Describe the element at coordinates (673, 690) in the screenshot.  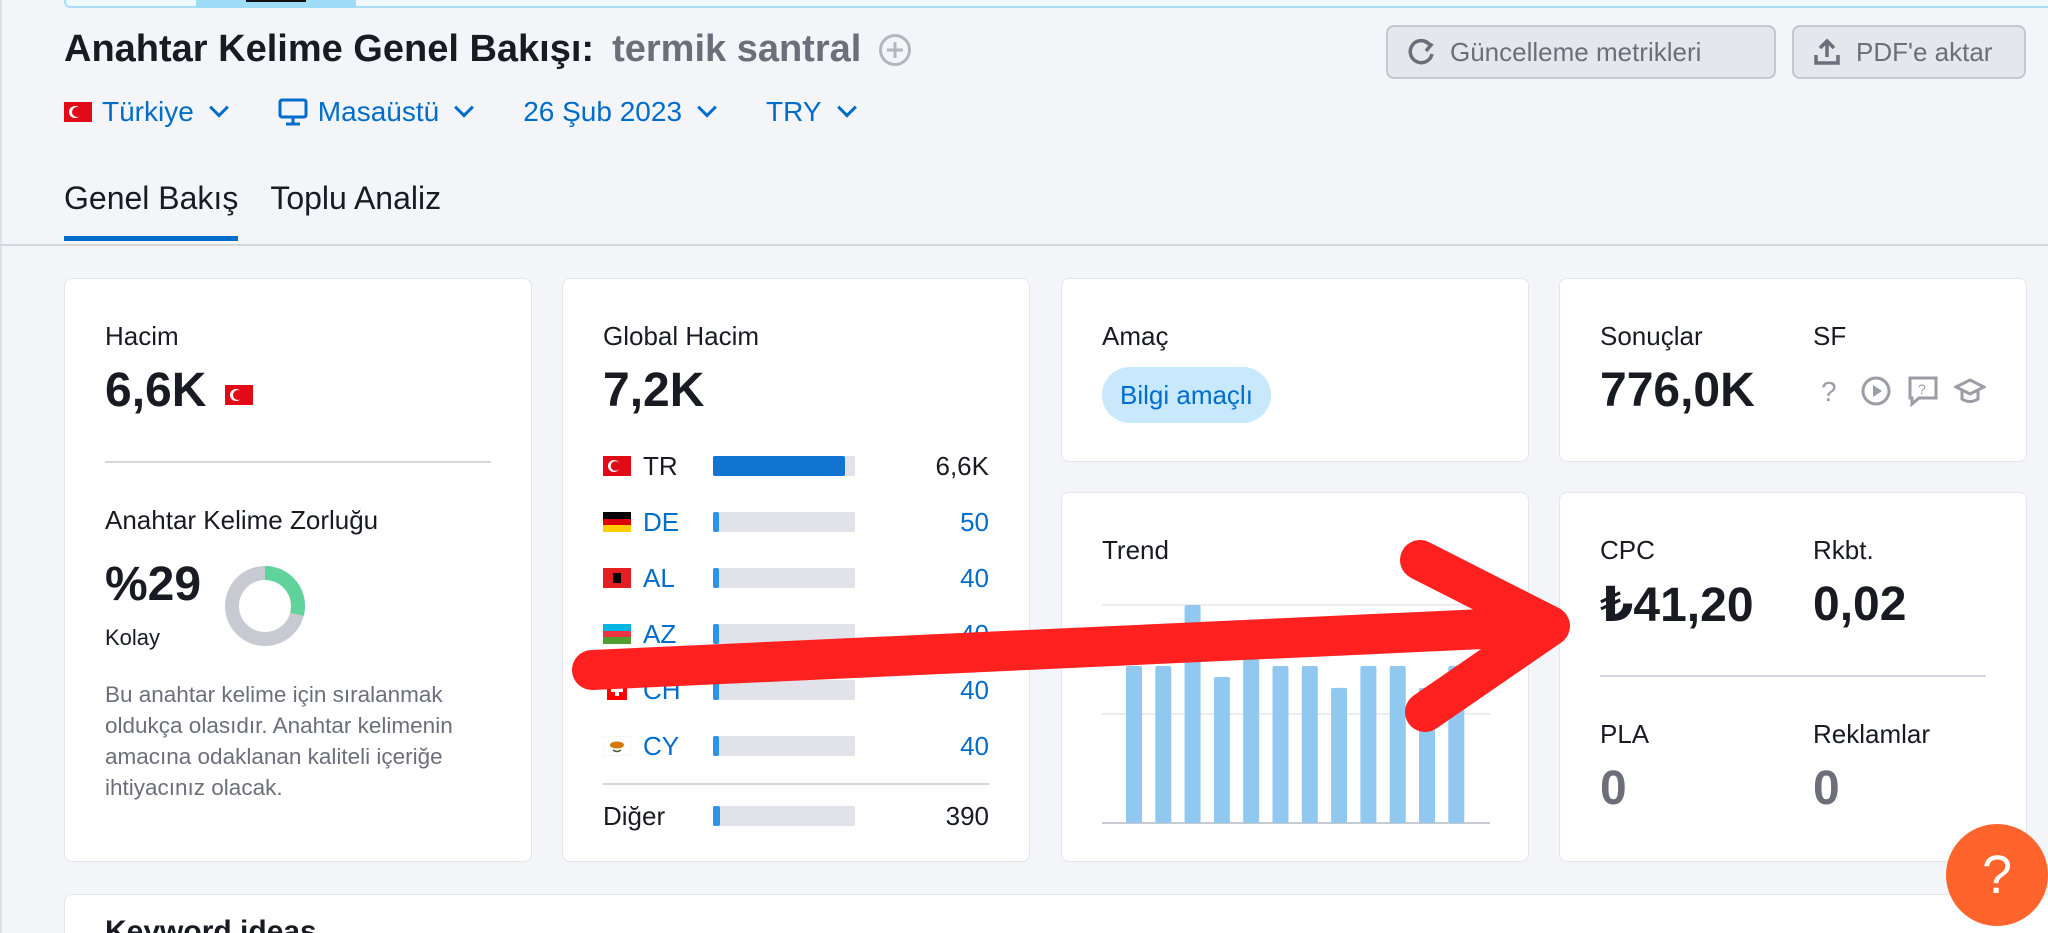
I see `country-code: CH` at that location.